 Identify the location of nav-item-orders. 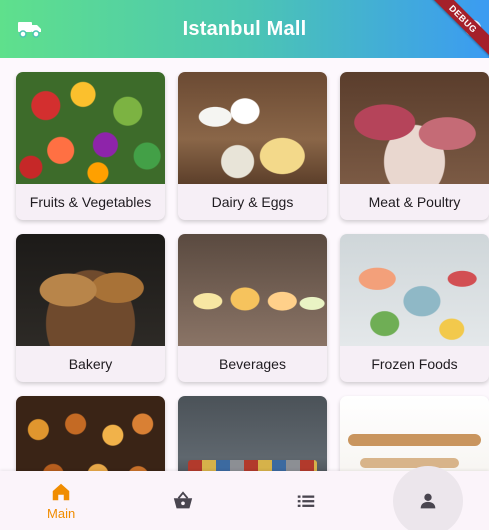
(306, 500).